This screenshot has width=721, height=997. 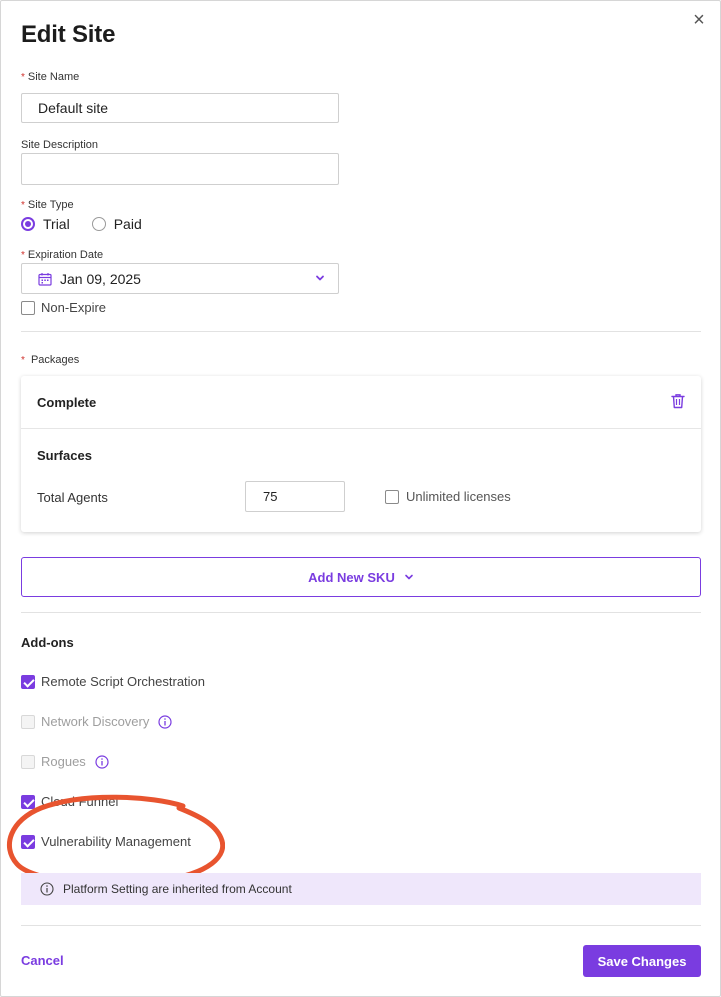 I want to click on addon-cloud-funnel: Cloud Funnel, so click(x=69, y=801).